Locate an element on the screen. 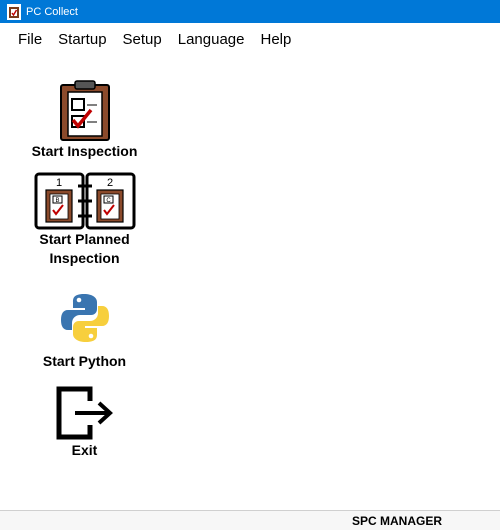 This screenshot has height=530, width=500. exit-label: Exit is located at coordinates (84, 450).